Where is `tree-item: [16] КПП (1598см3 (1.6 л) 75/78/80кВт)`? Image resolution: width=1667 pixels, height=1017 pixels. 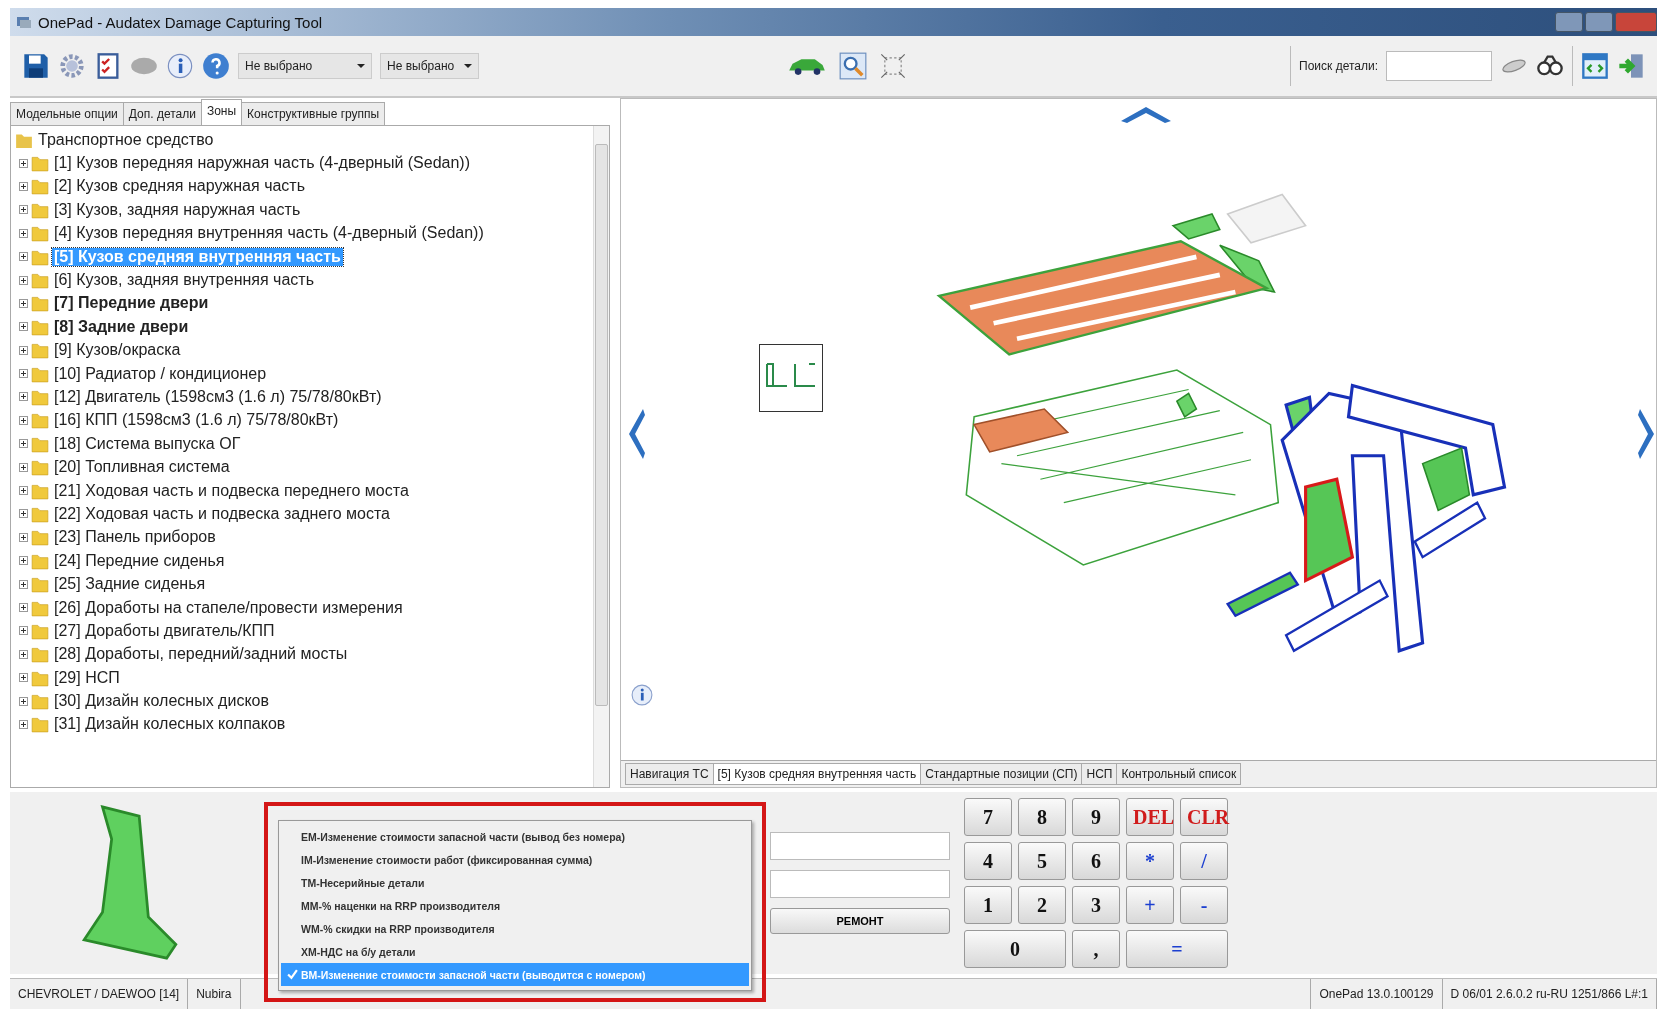 tree-item: [16] КПП (1598см3 (1.6 л) 75/78/80кВт) is located at coordinates (196, 420).